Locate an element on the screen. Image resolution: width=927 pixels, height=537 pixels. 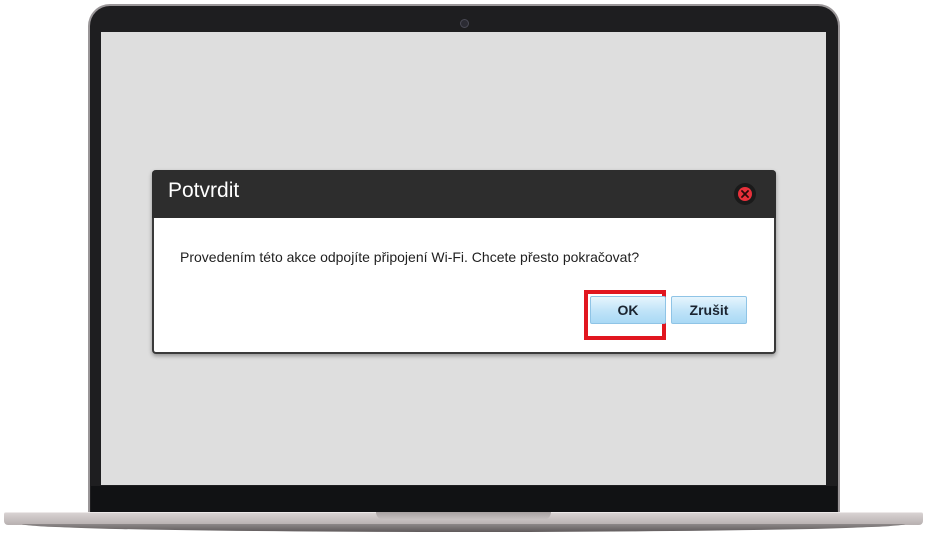
close-button is located at coordinates (745, 194).